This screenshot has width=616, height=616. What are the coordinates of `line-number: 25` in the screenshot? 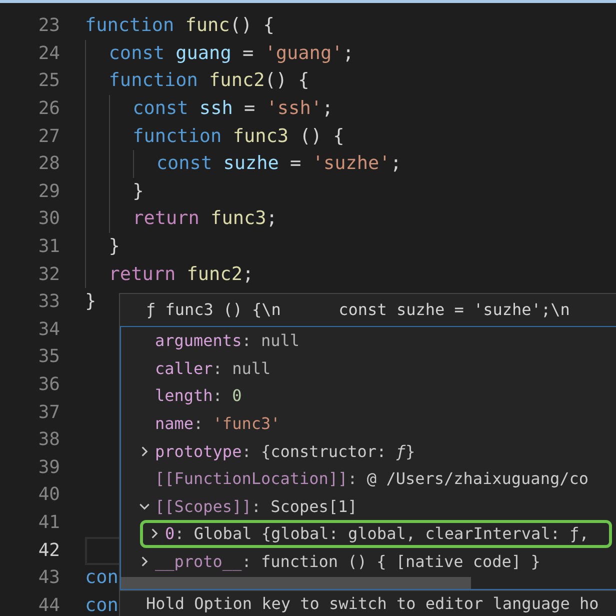 It's located at (48, 81).